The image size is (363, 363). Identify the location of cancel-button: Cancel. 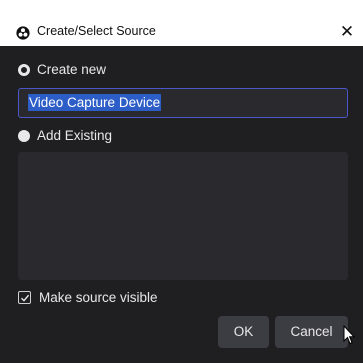
(311, 332).